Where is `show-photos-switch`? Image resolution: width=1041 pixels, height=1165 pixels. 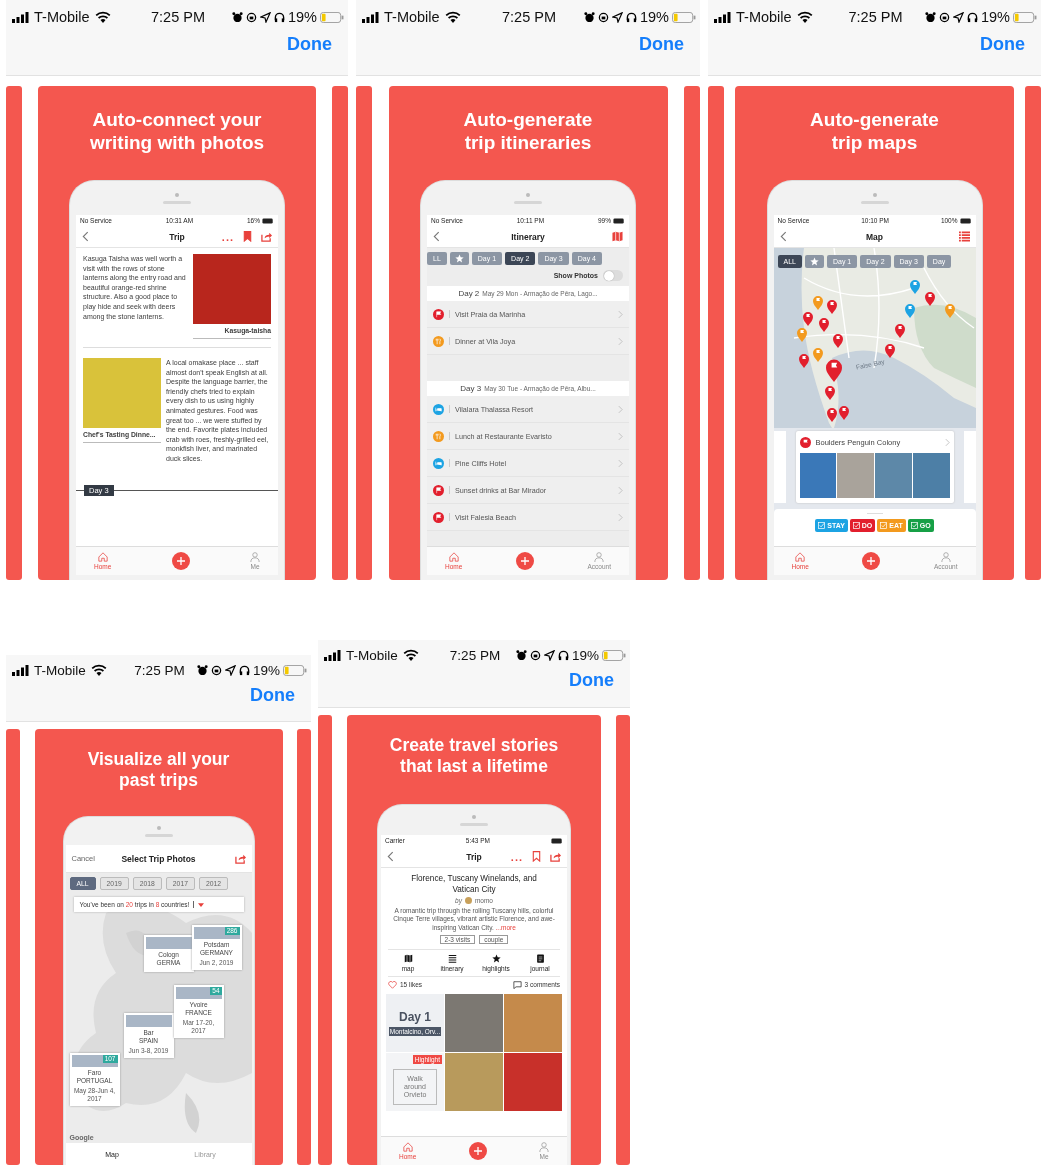 show-photos-switch is located at coordinates (613, 275).